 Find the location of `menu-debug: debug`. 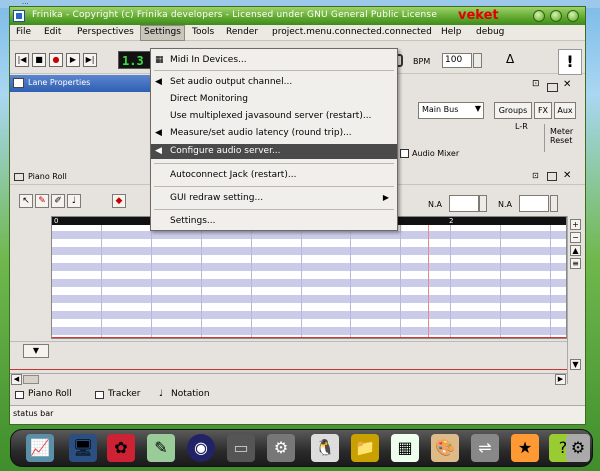

menu-debug: debug is located at coordinates (490, 32).